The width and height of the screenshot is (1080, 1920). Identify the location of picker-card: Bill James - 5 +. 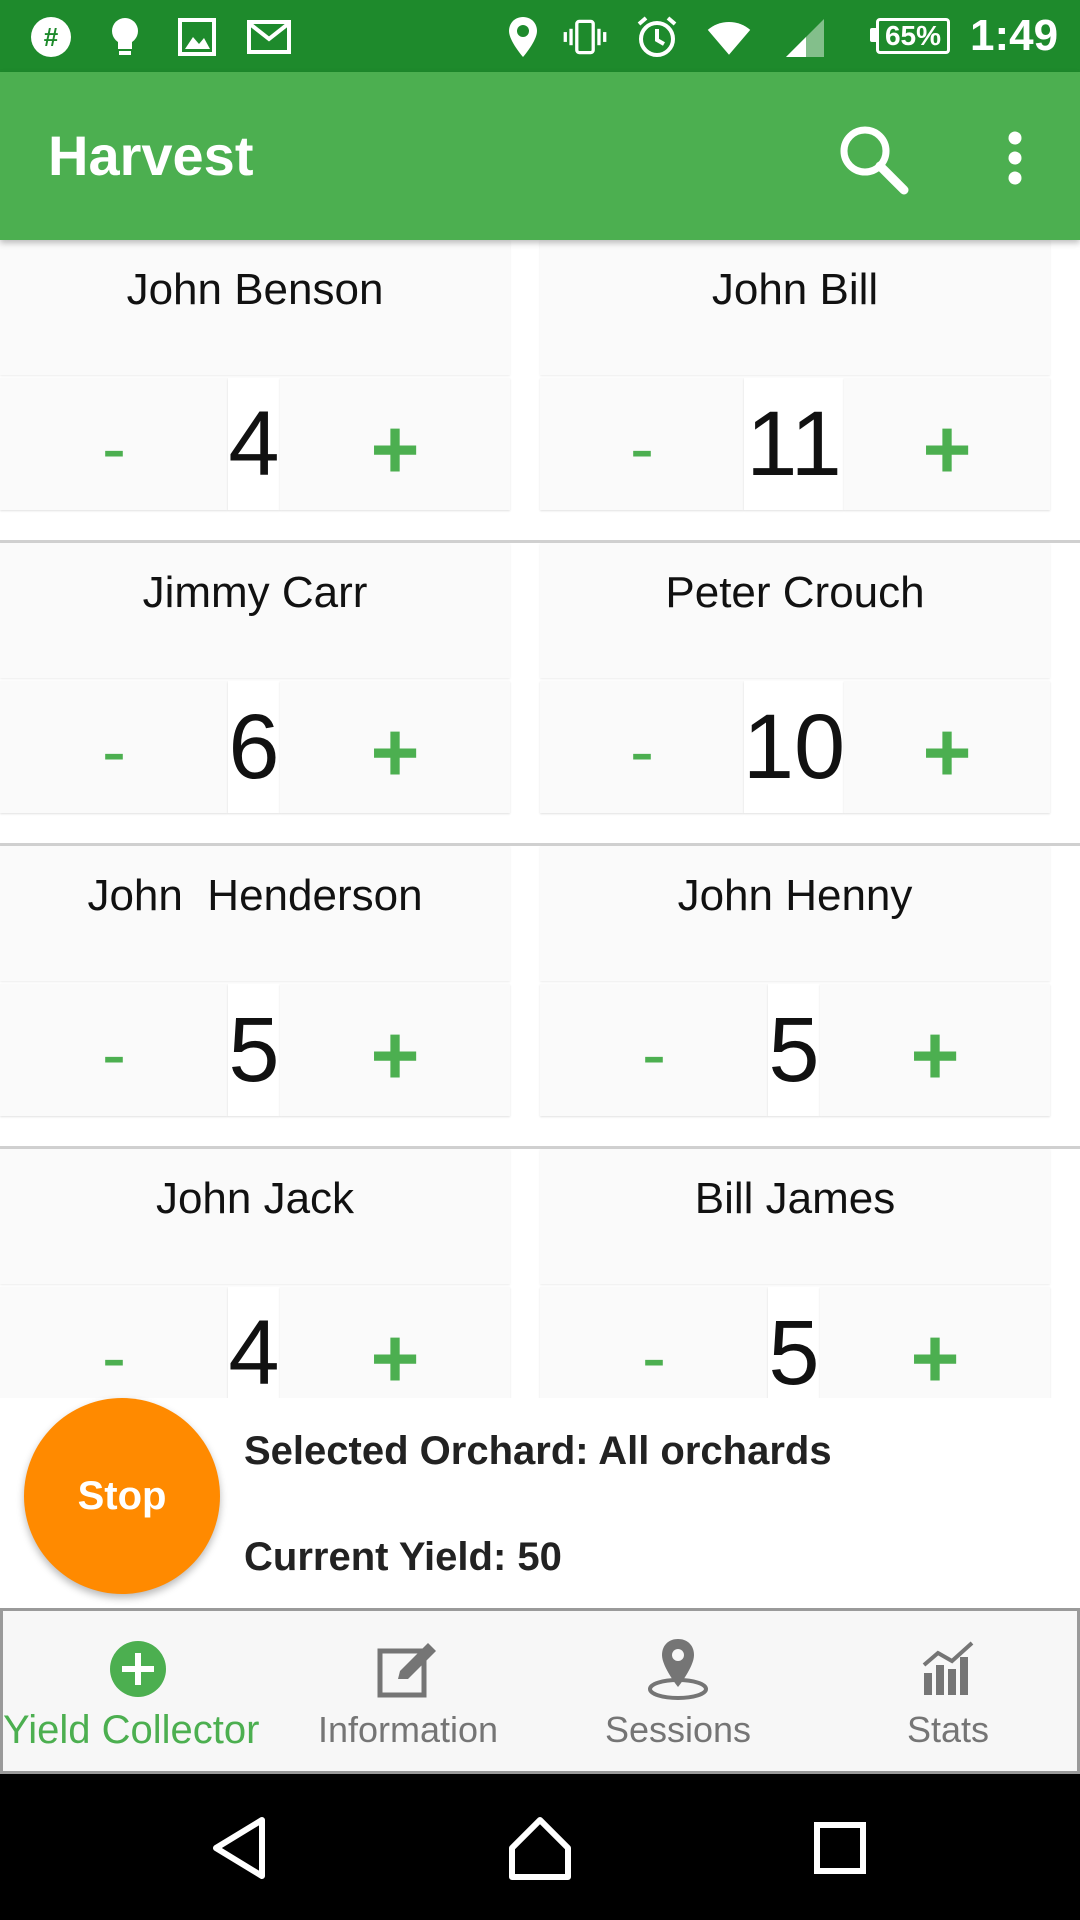
(795, 1273).